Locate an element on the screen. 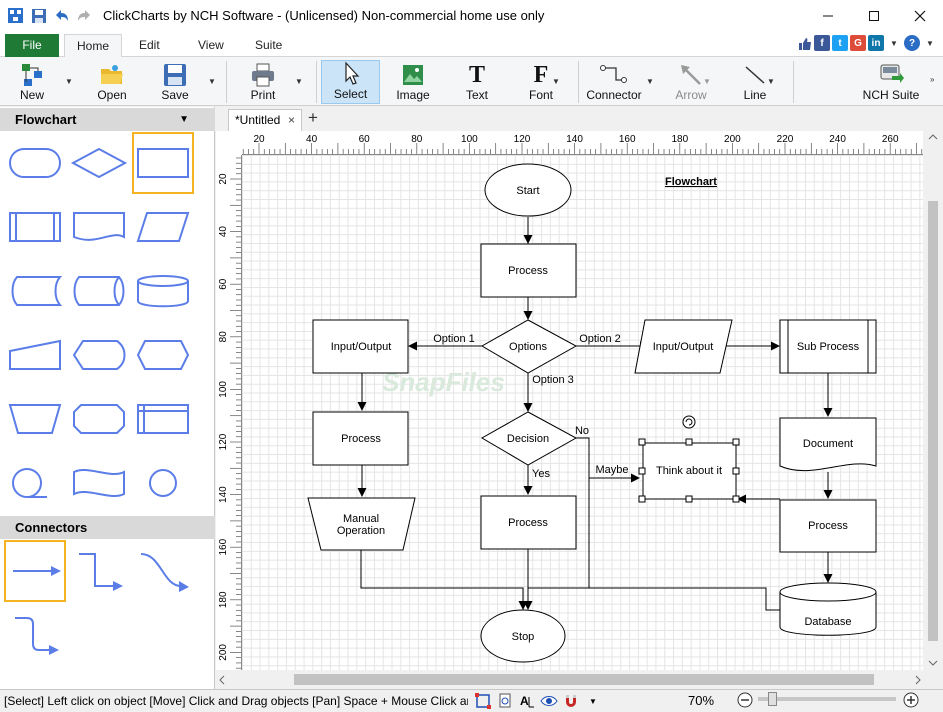 The width and height of the screenshot is (943, 712). tab-file: File is located at coordinates (32, 45).